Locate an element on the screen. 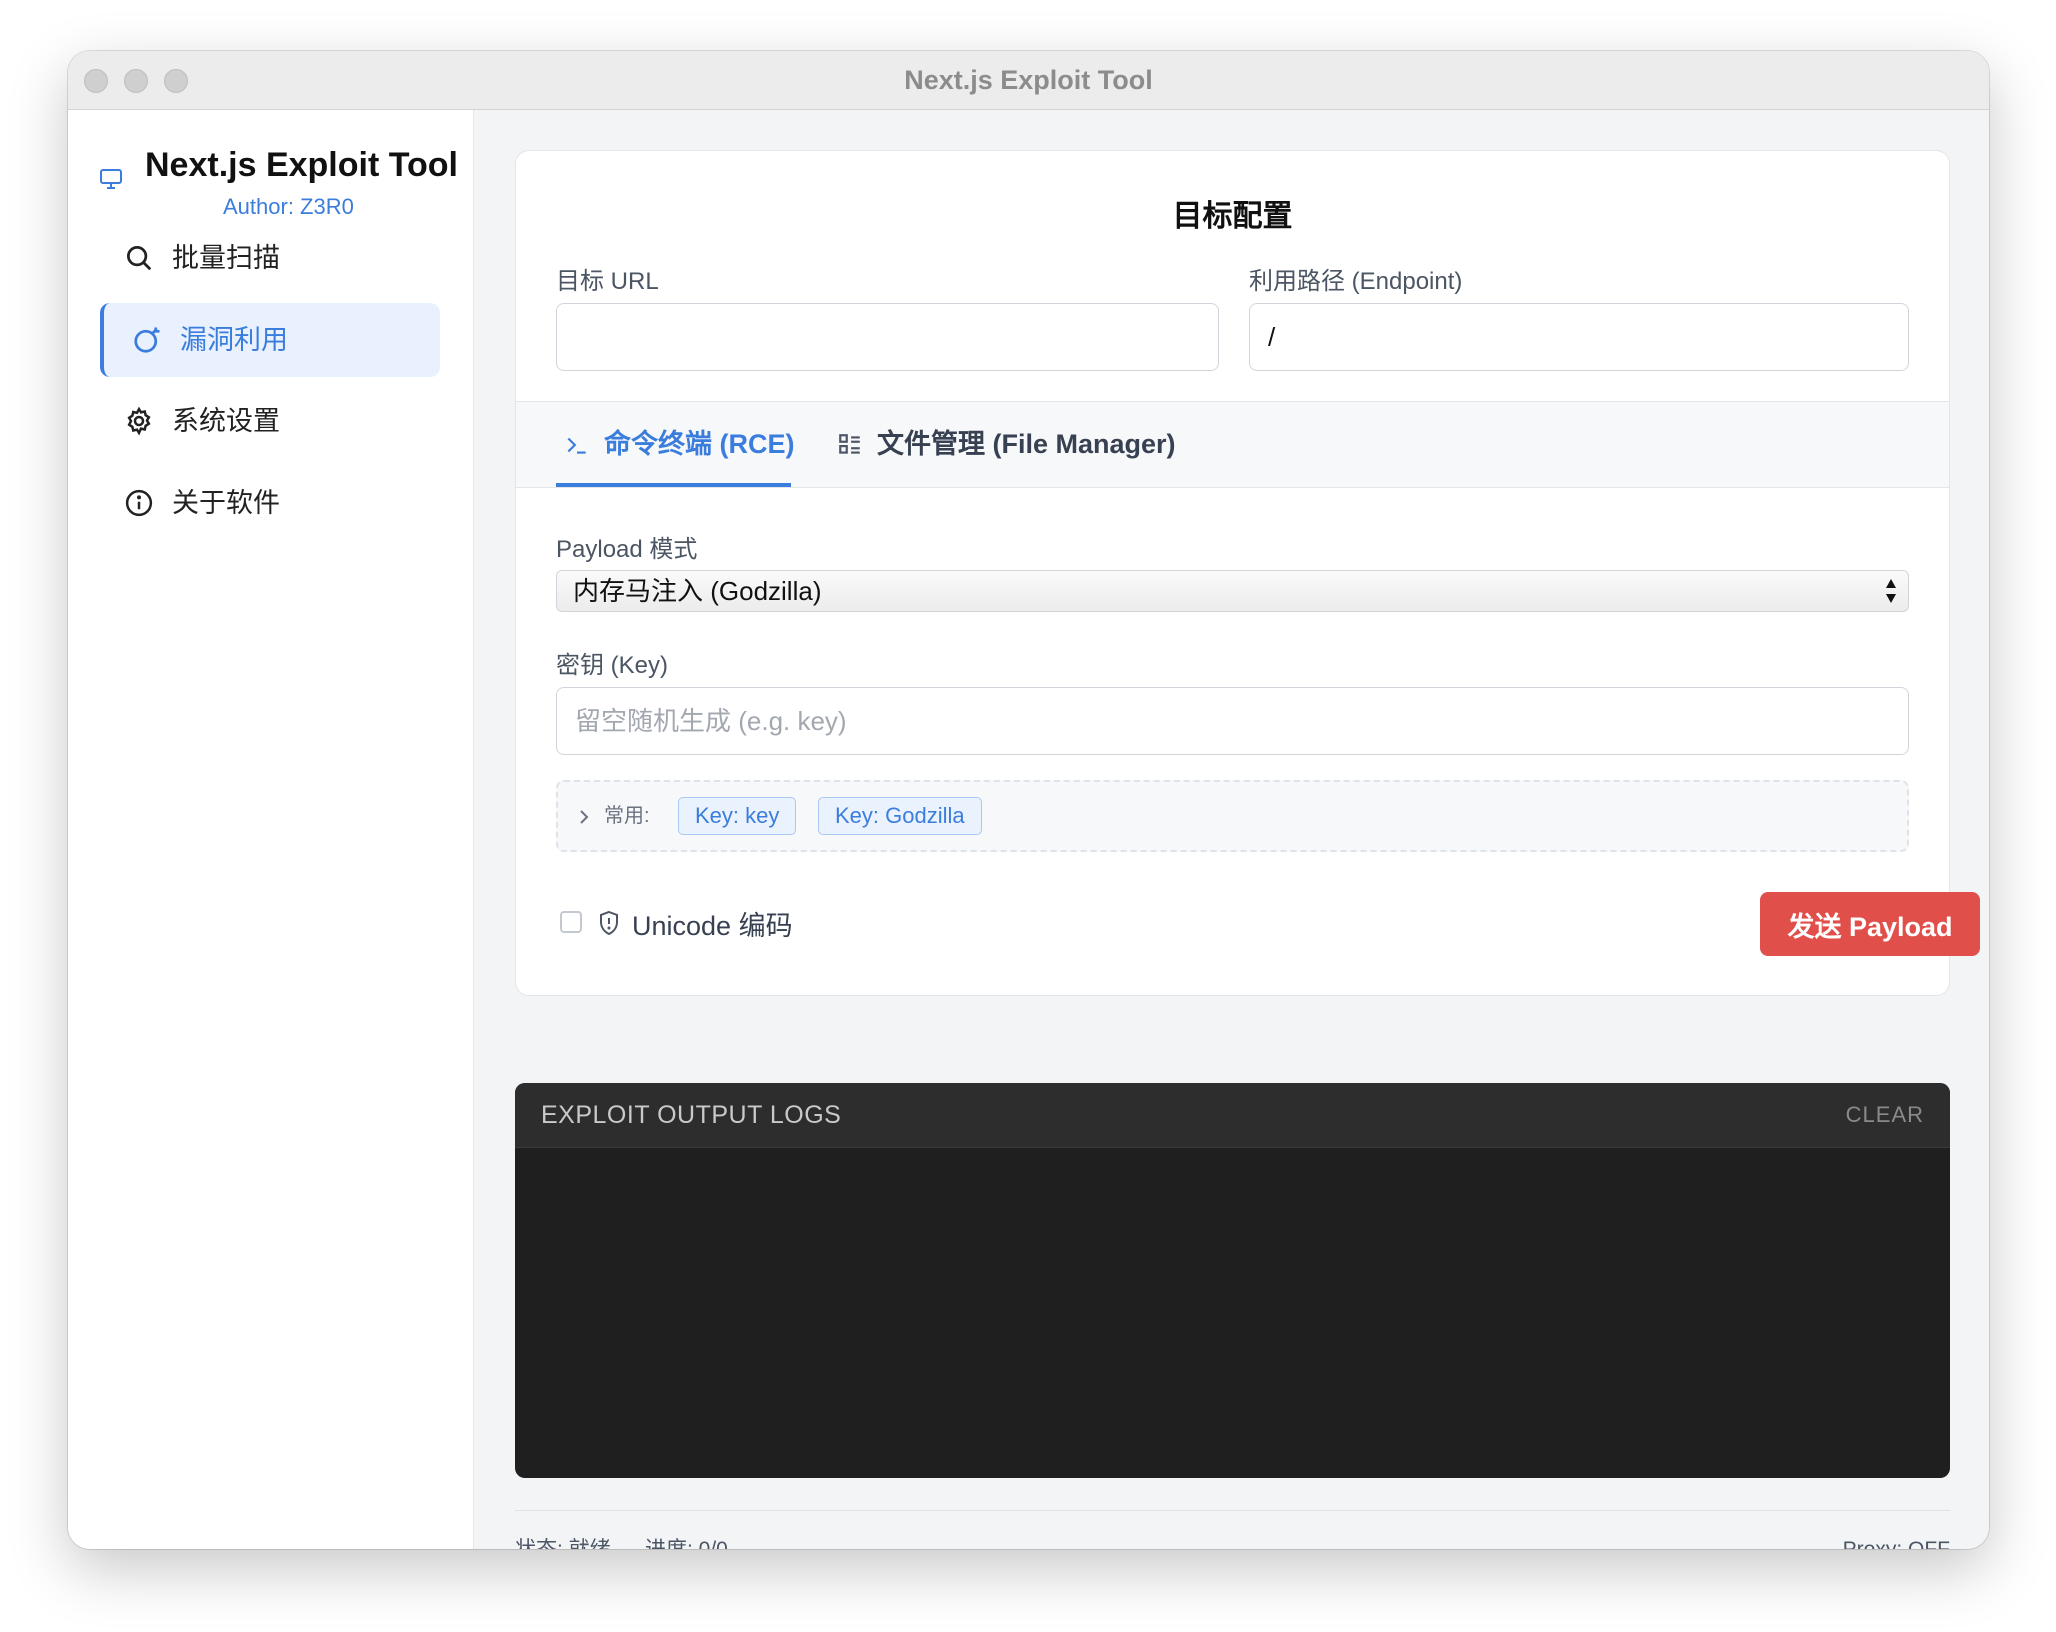  status-state: 状态: 就绪 is located at coordinates (563, 1530).